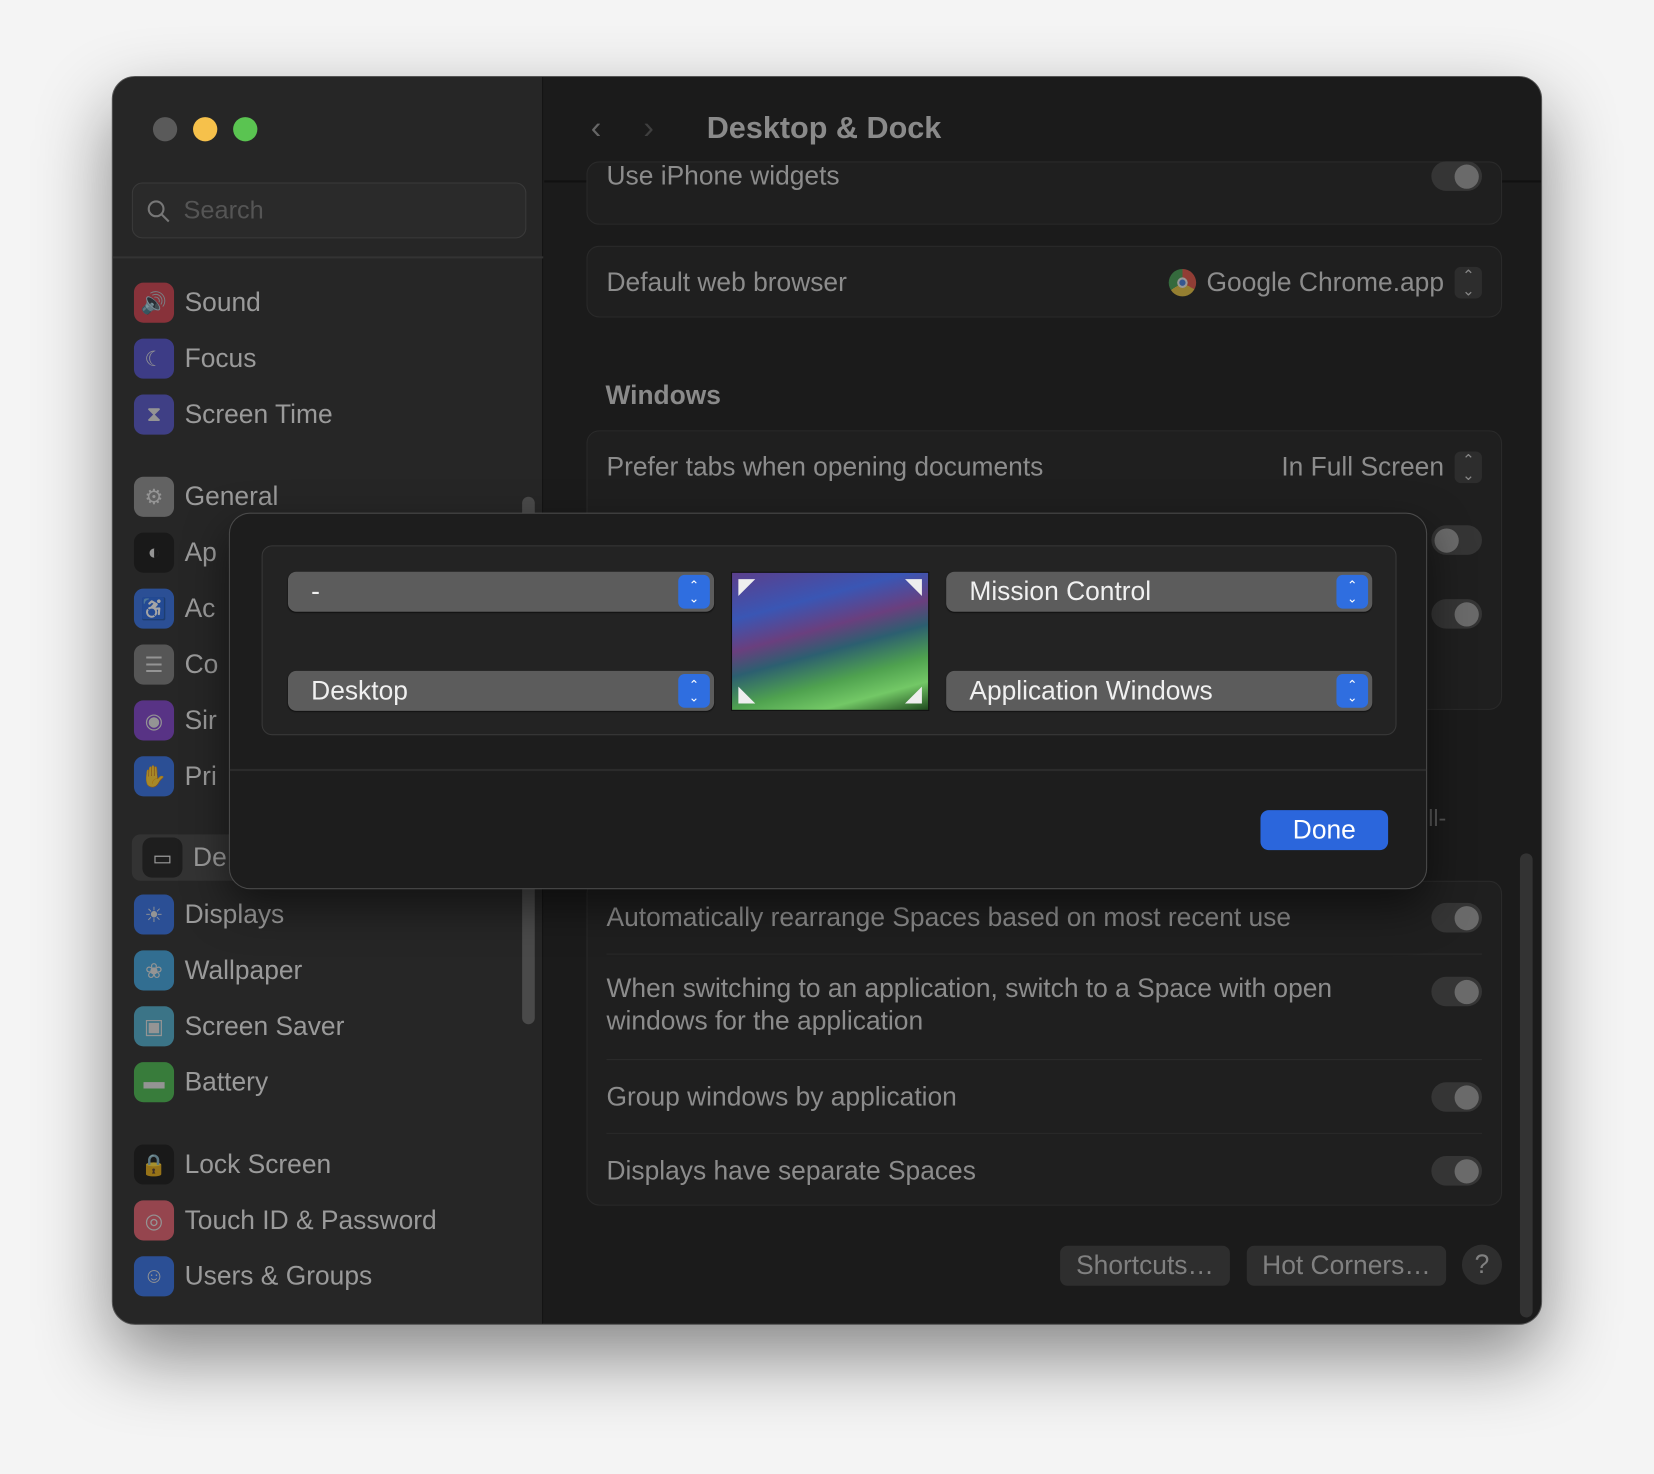 Image resolution: width=1654 pixels, height=1474 pixels. I want to click on sidebar-item-focus: ☾ Focus, so click(195, 358).